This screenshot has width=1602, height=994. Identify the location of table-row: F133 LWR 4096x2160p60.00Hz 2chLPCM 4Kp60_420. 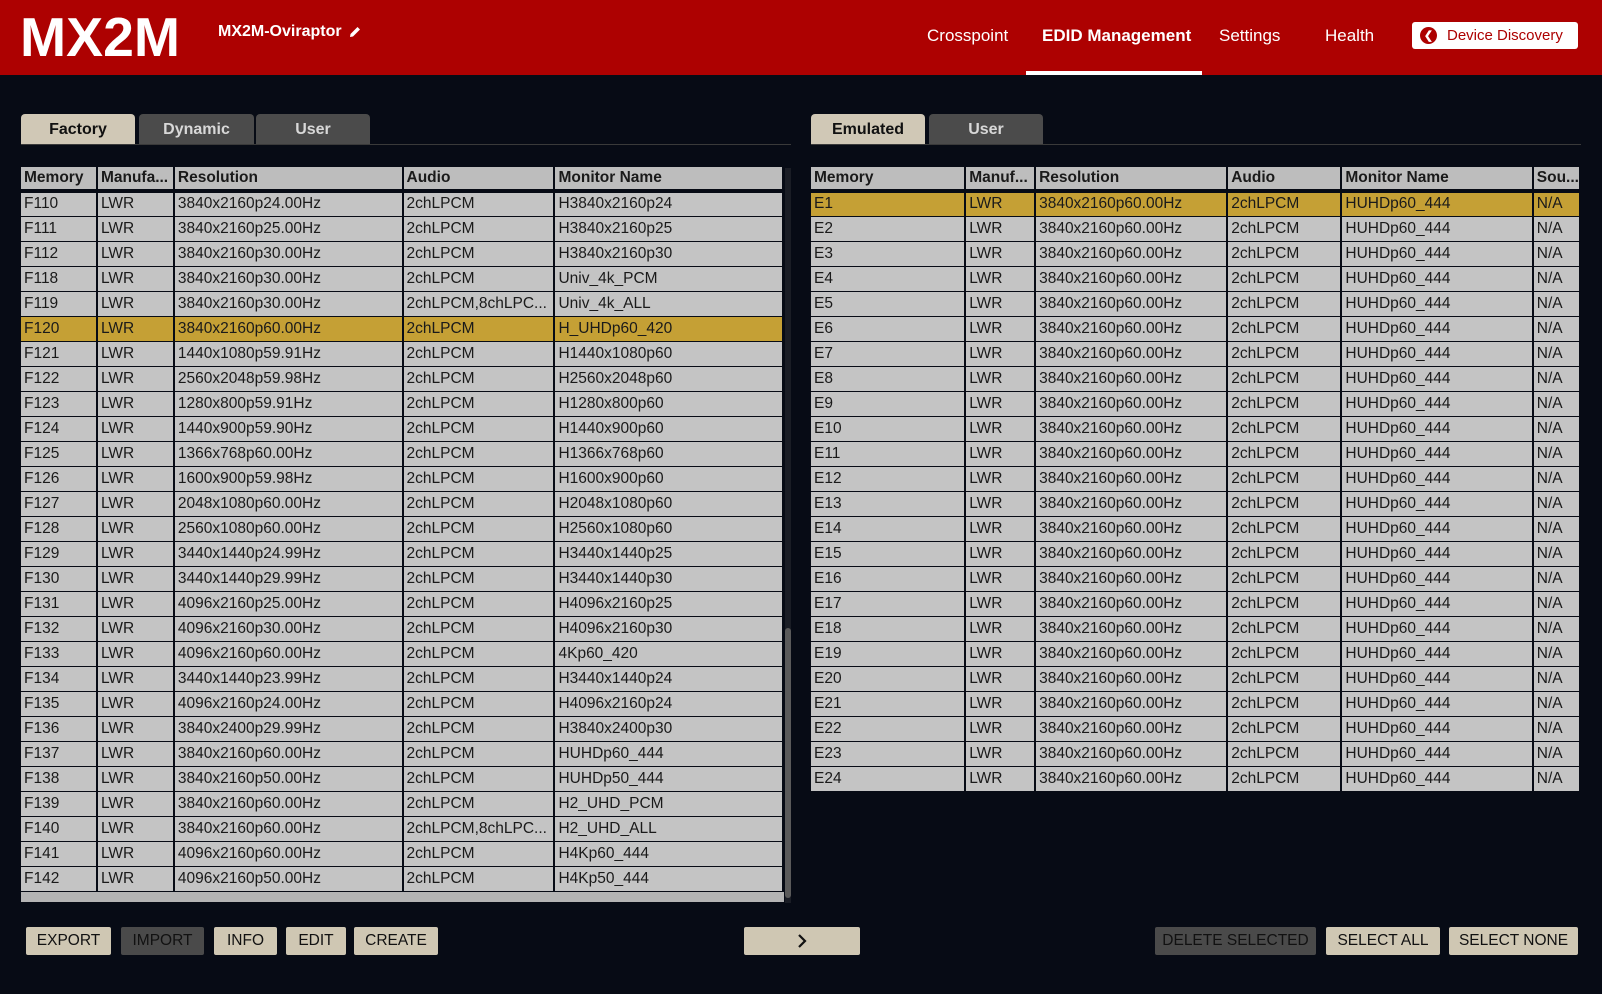
(402, 654).